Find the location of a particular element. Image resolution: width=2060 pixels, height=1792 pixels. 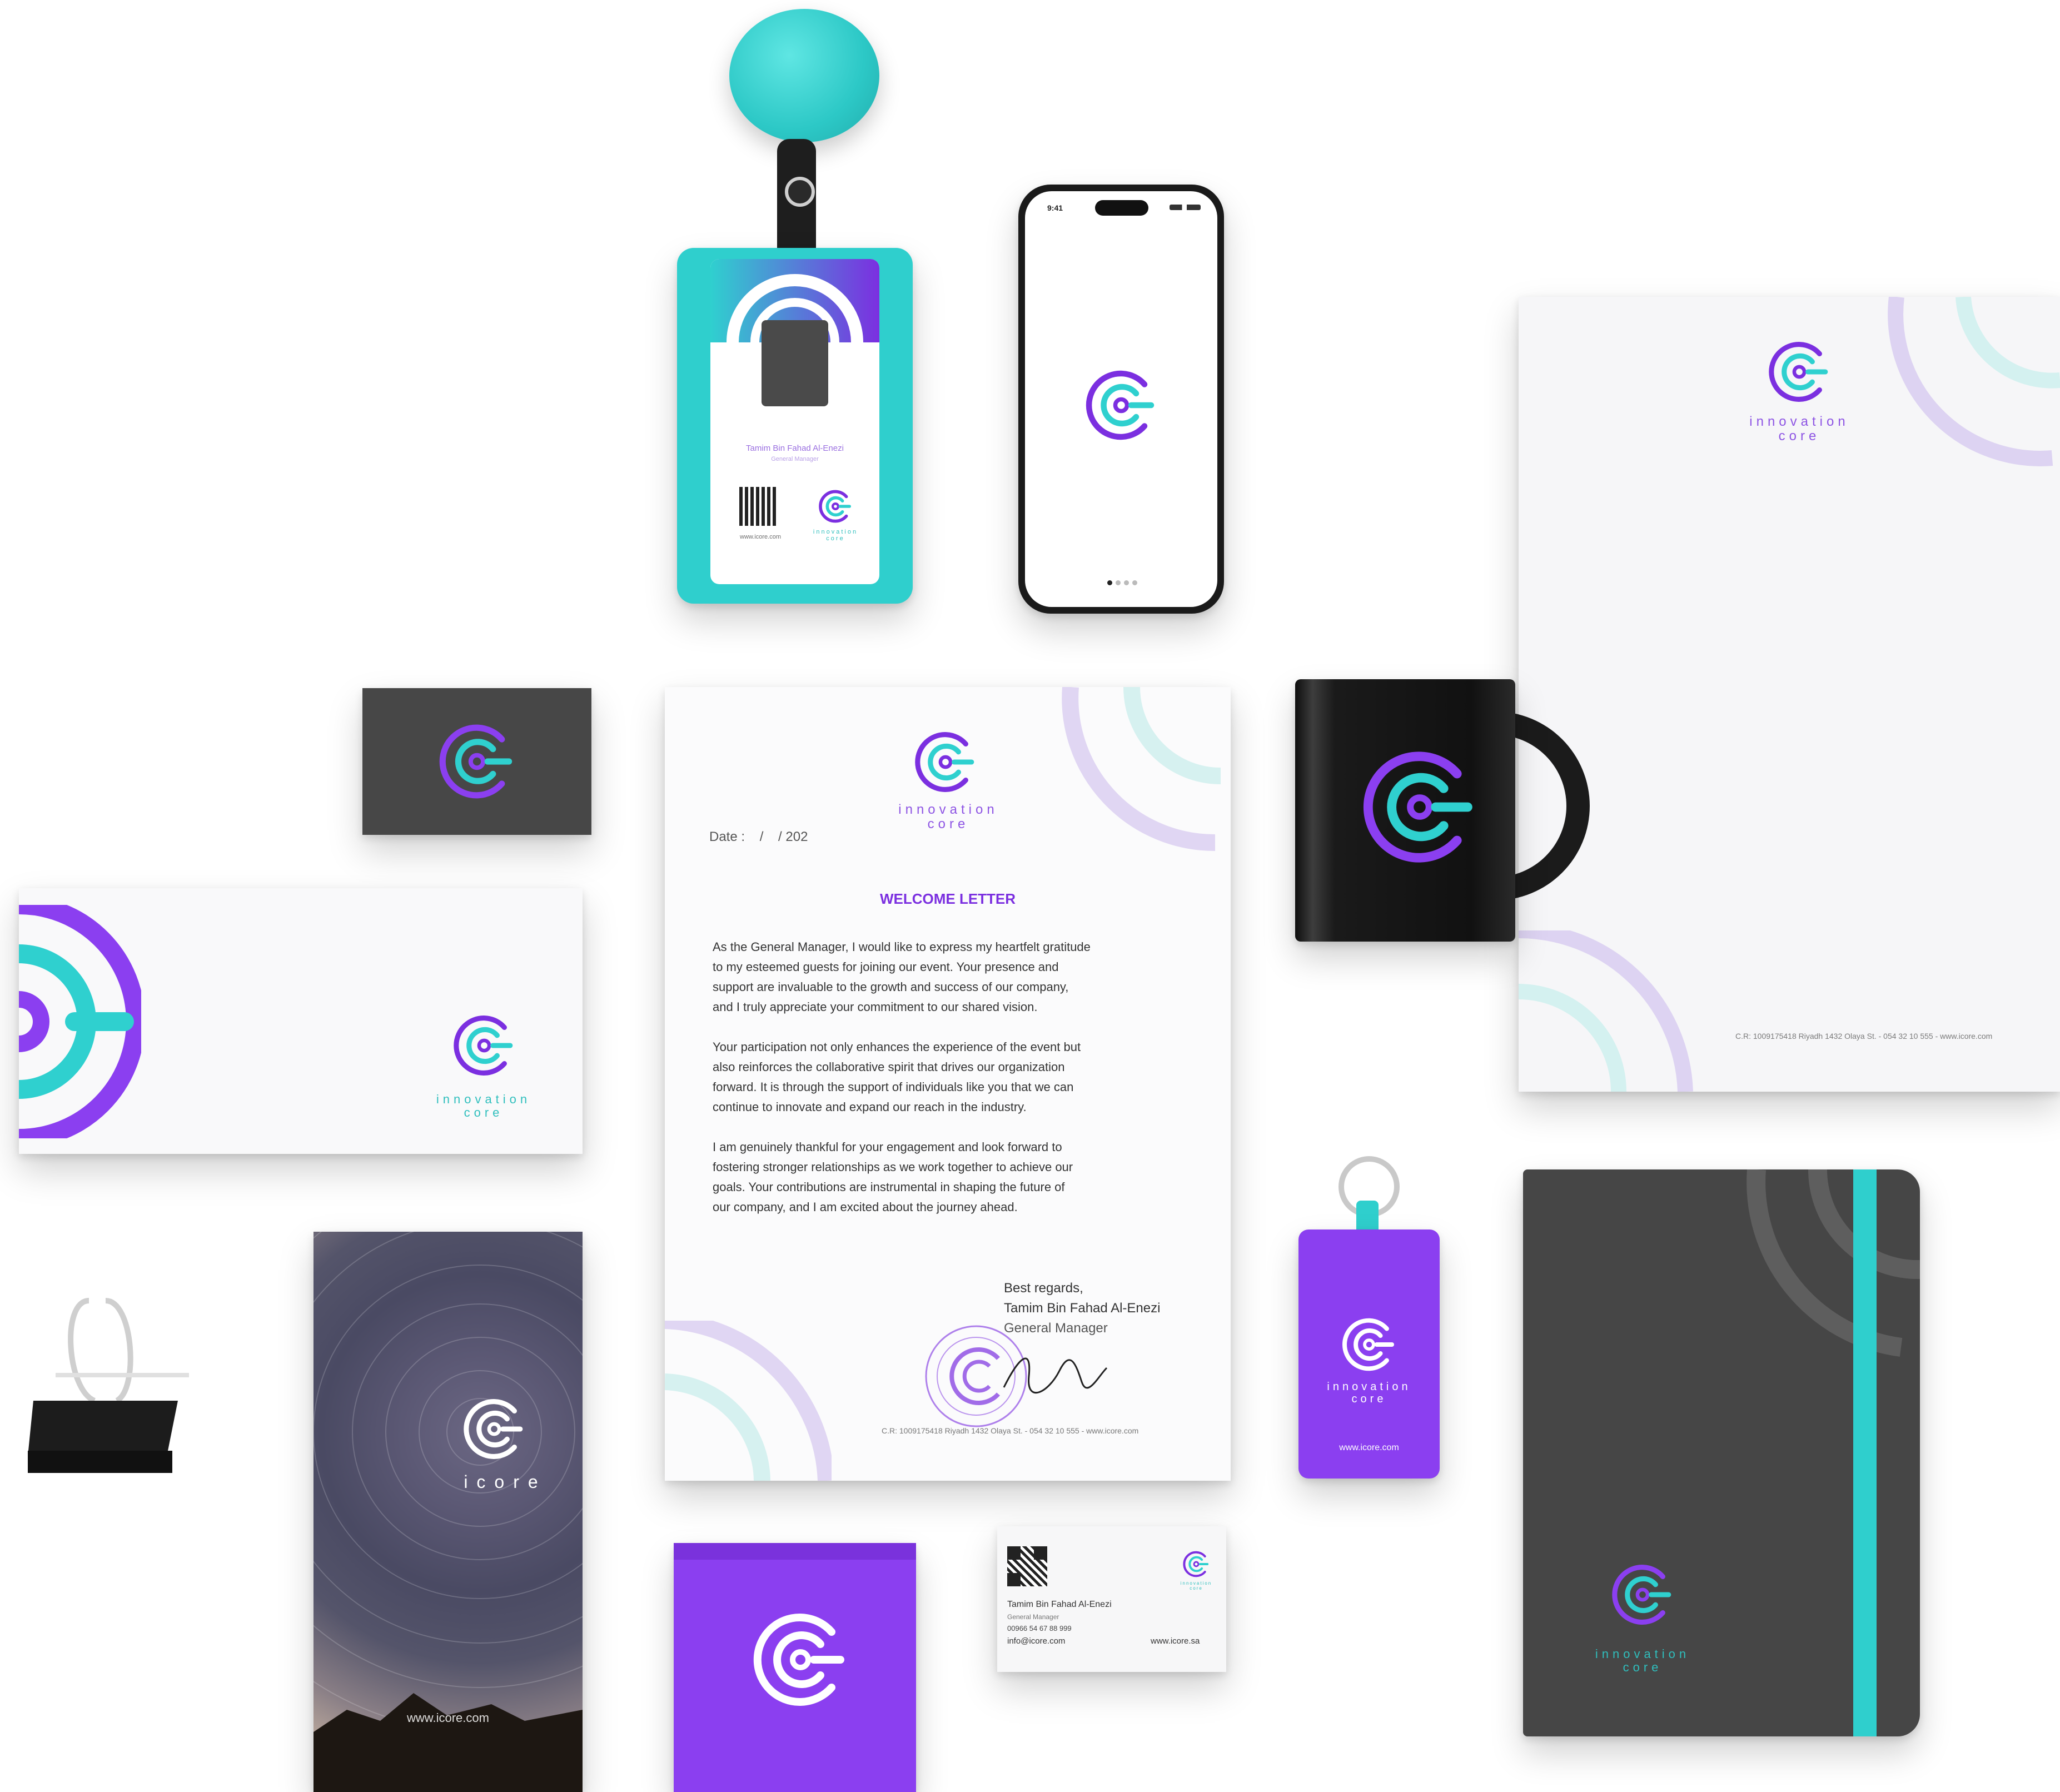

phone-status-icons is located at coordinates (1185, 207).